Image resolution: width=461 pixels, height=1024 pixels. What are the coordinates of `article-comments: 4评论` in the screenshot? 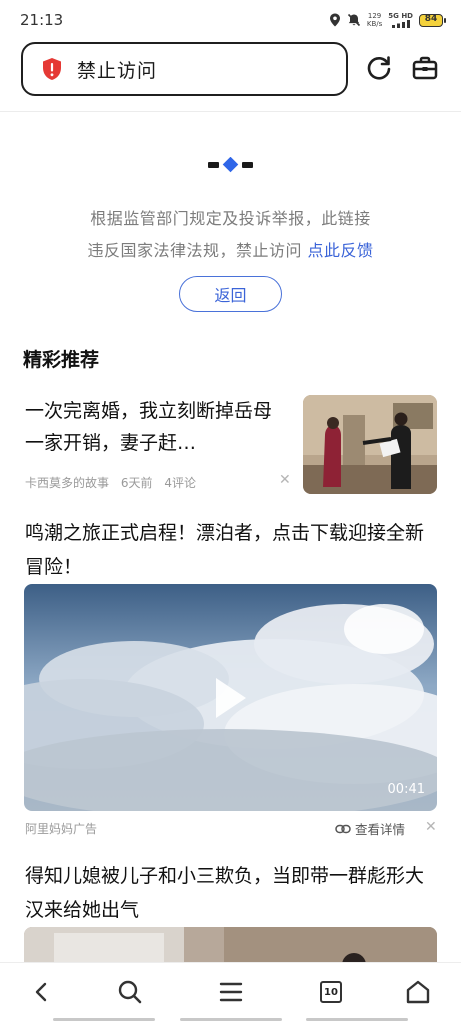 It's located at (180, 483).